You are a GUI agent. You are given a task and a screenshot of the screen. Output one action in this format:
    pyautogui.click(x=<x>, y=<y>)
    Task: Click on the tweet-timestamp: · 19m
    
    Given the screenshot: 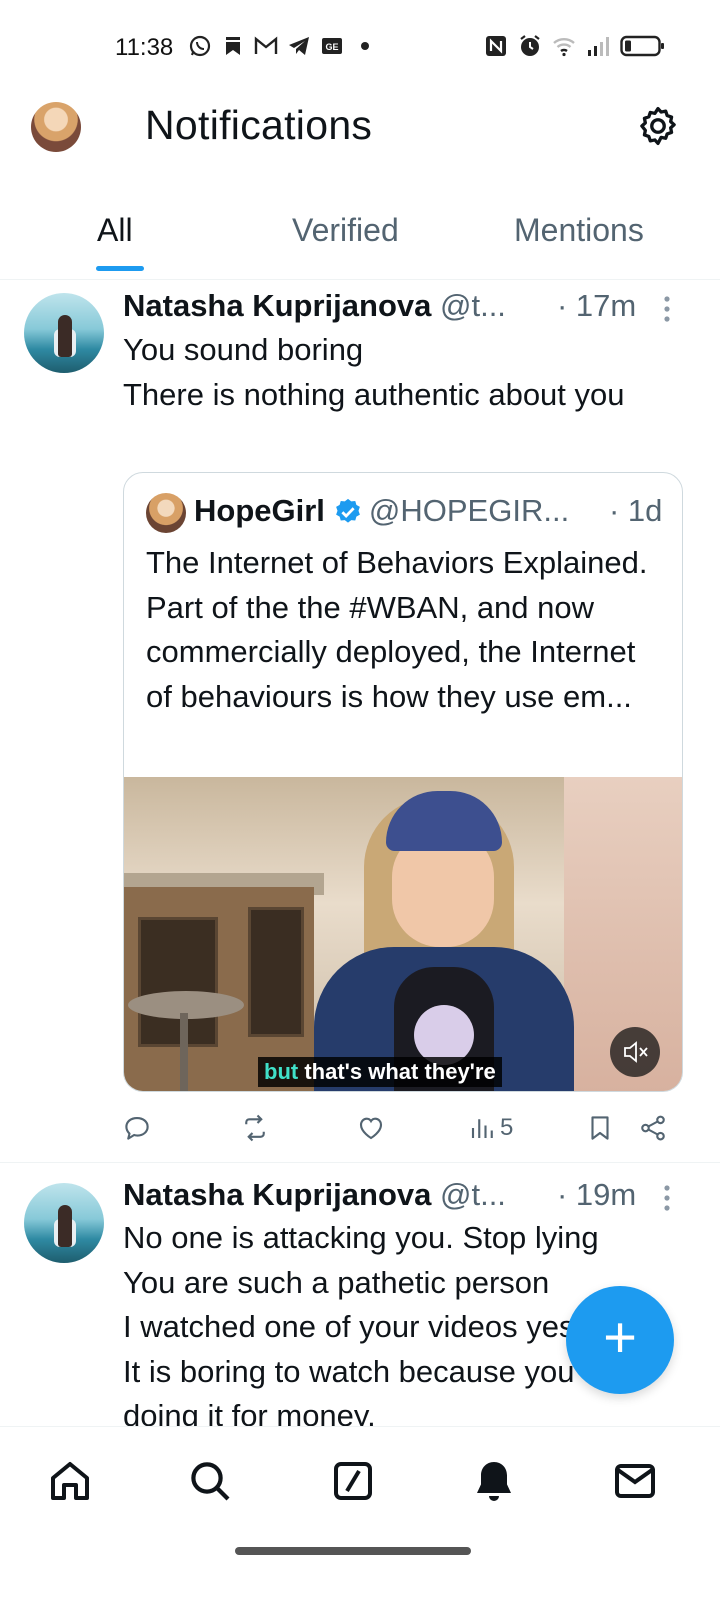 What is the action you would take?
    pyautogui.click(x=597, y=1194)
    